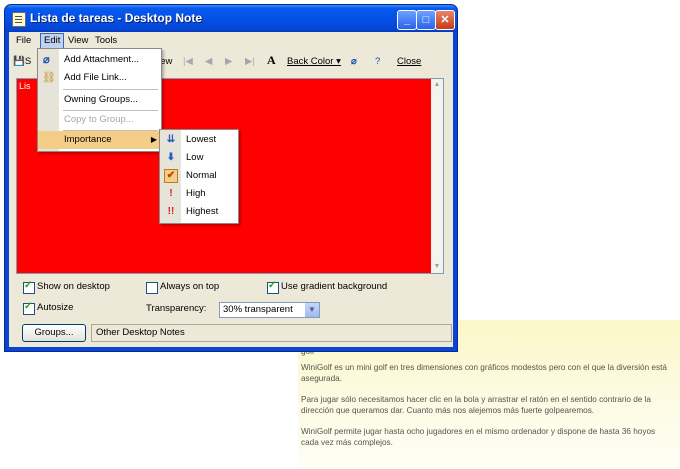 The height and width of the screenshot is (469, 680). Describe the element at coordinates (437, 267) in the screenshot. I see `scroll-down-icon: ▼` at that location.